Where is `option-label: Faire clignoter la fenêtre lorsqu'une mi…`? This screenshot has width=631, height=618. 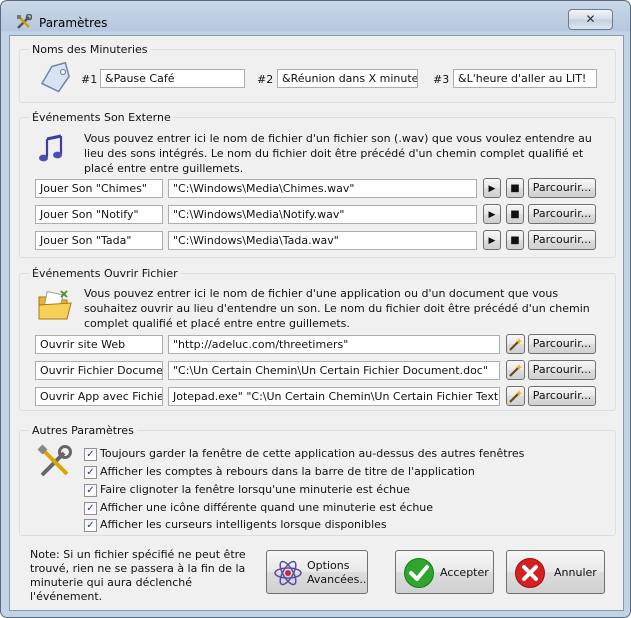
option-label: Faire clignoter la fenêtre lorsqu'une mi… is located at coordinates (255, 489).